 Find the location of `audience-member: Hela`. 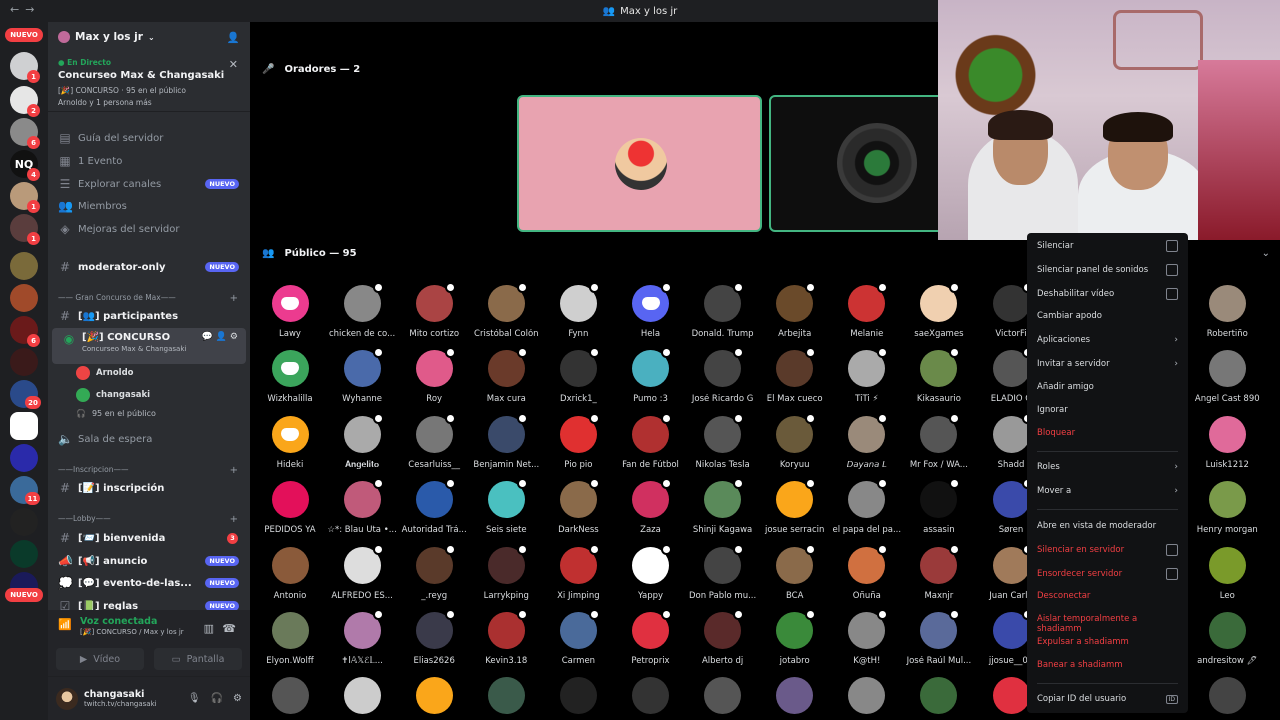

audience-member: Hela is located at coordinates (651, 310).